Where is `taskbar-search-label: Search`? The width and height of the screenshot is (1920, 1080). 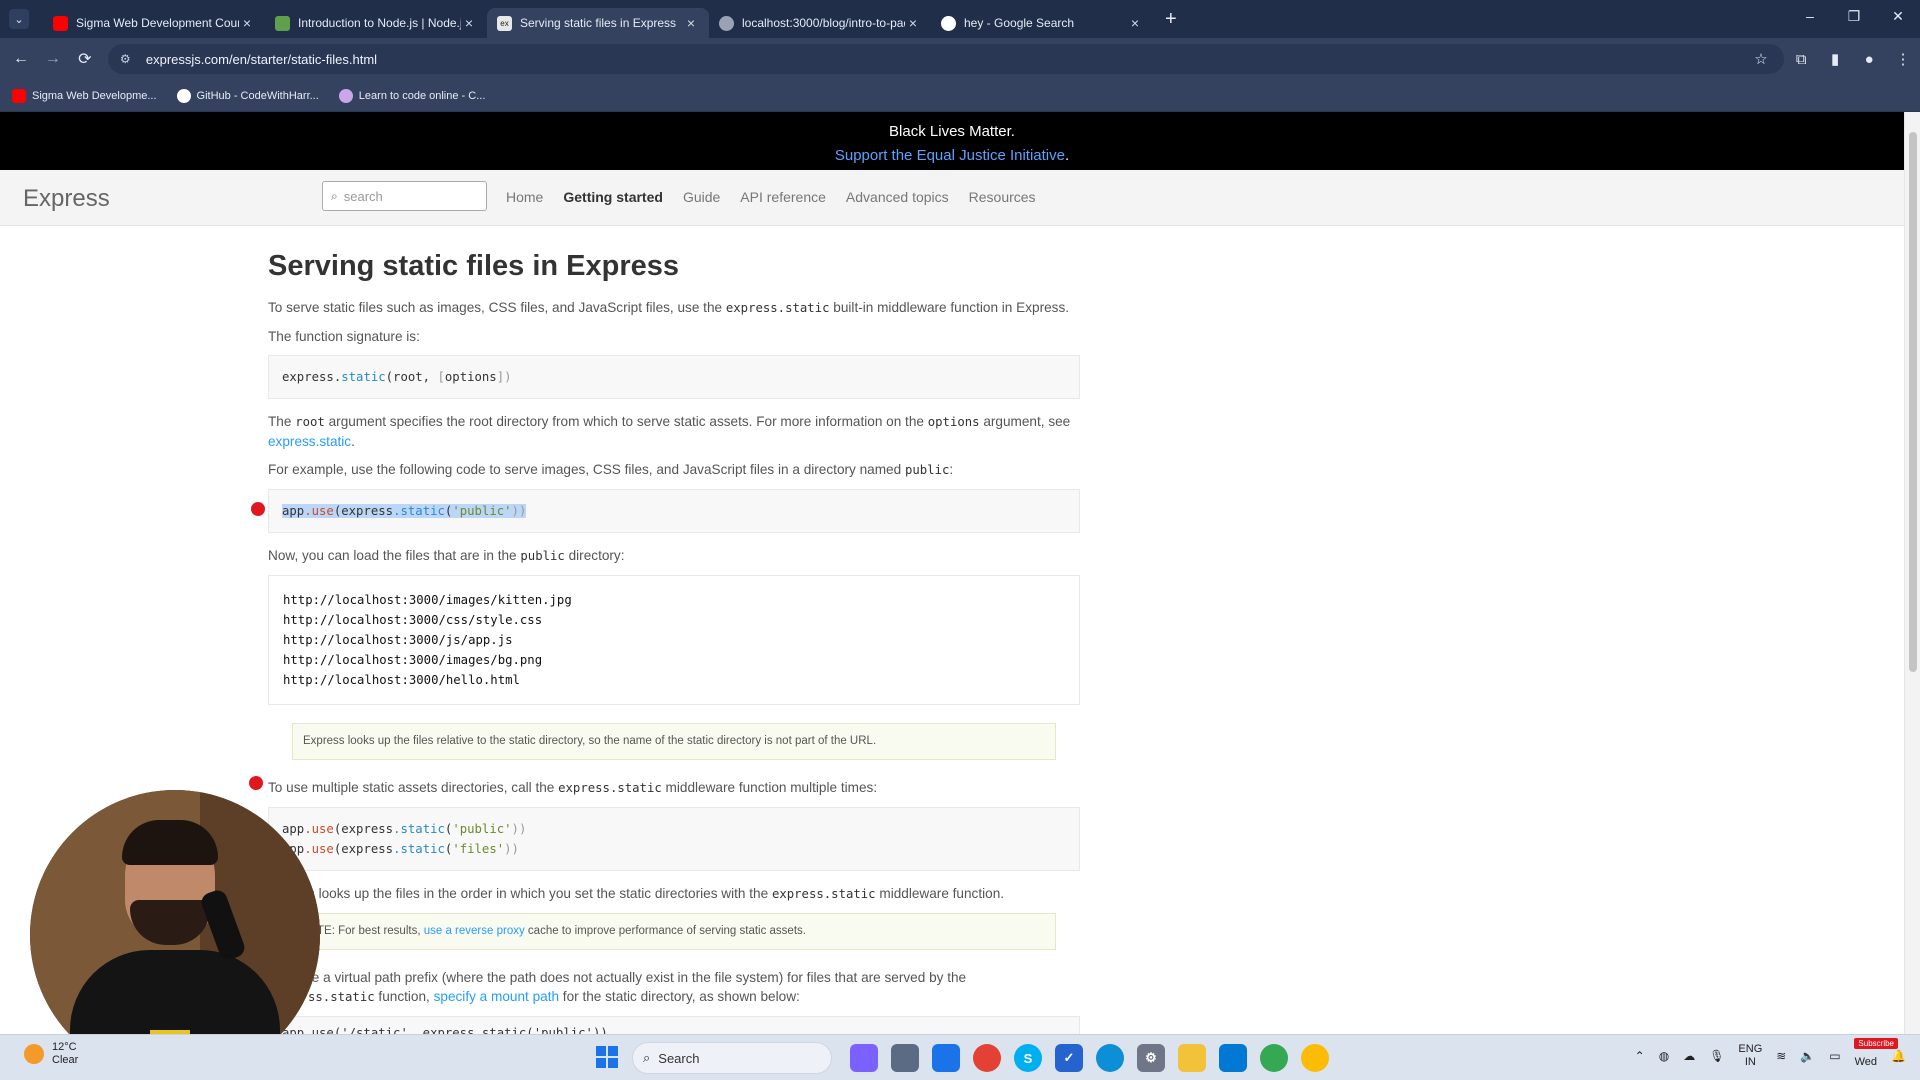
taskbar-search-label: Search is located at coordinates (679, 1058).